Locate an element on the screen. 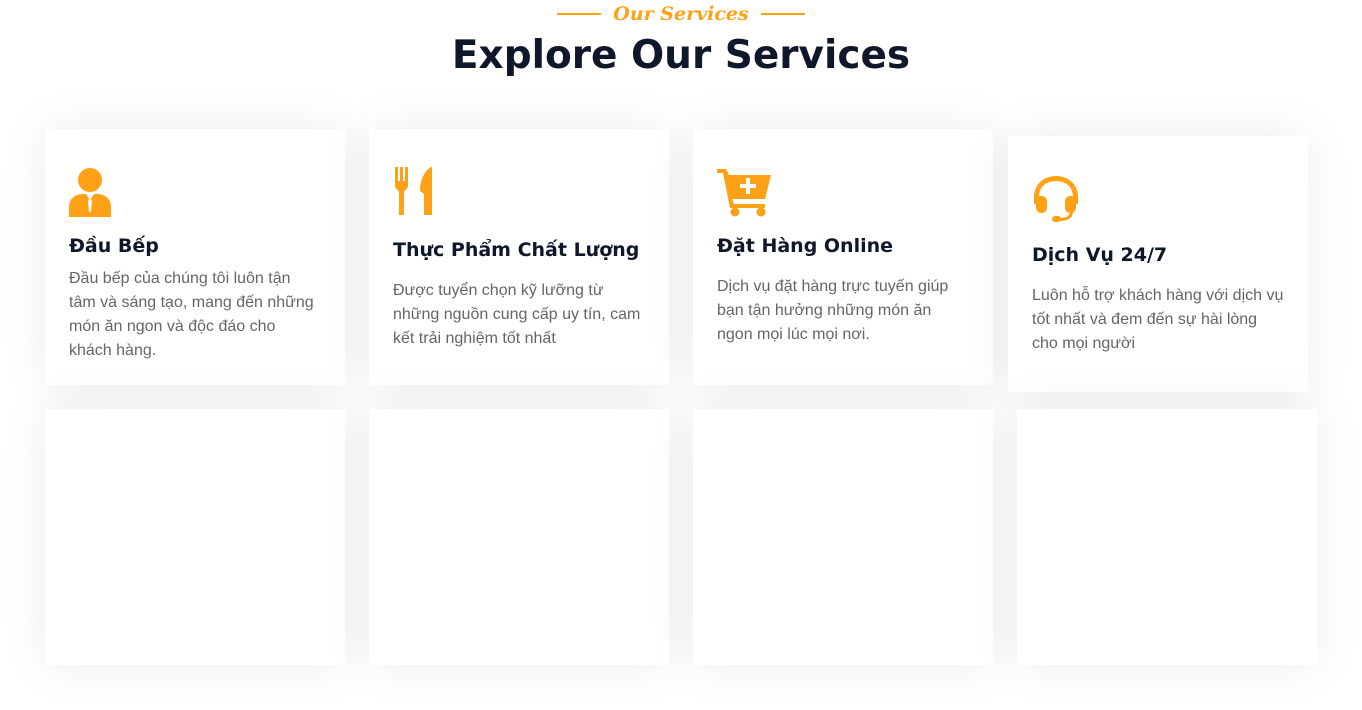 The width and height of the screenshot is (1362, 710). section-eyebrow: Our Services is located at coordinates (681, 14).